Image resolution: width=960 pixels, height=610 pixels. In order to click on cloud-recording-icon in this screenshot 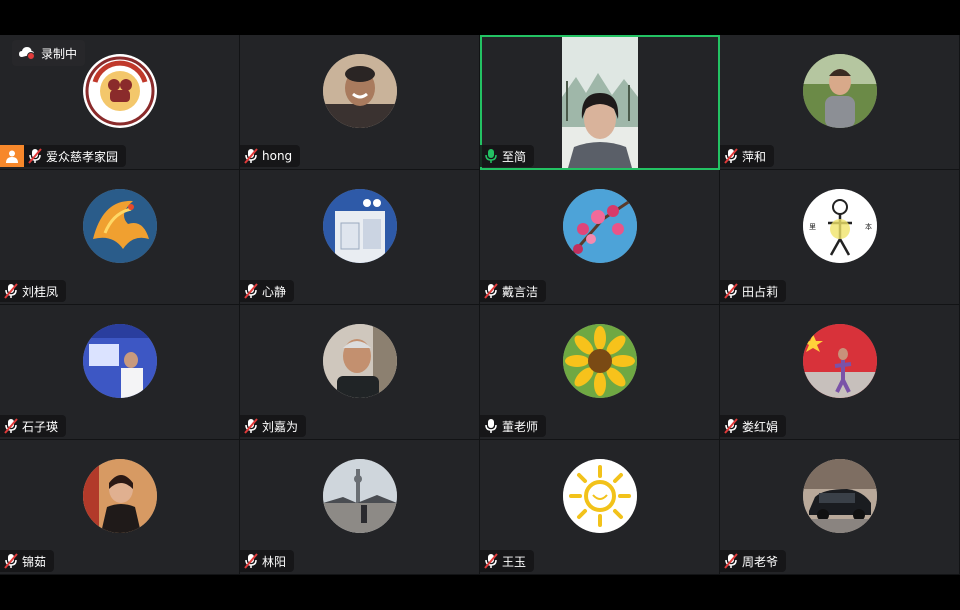, I will do `click(27, 53)`.